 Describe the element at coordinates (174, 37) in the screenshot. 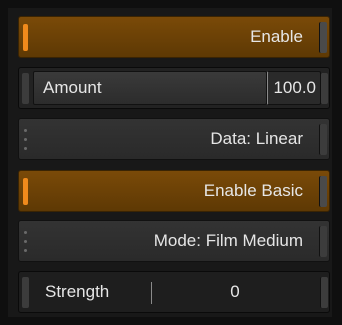

I see `enable-toggle: Enable` at that location.